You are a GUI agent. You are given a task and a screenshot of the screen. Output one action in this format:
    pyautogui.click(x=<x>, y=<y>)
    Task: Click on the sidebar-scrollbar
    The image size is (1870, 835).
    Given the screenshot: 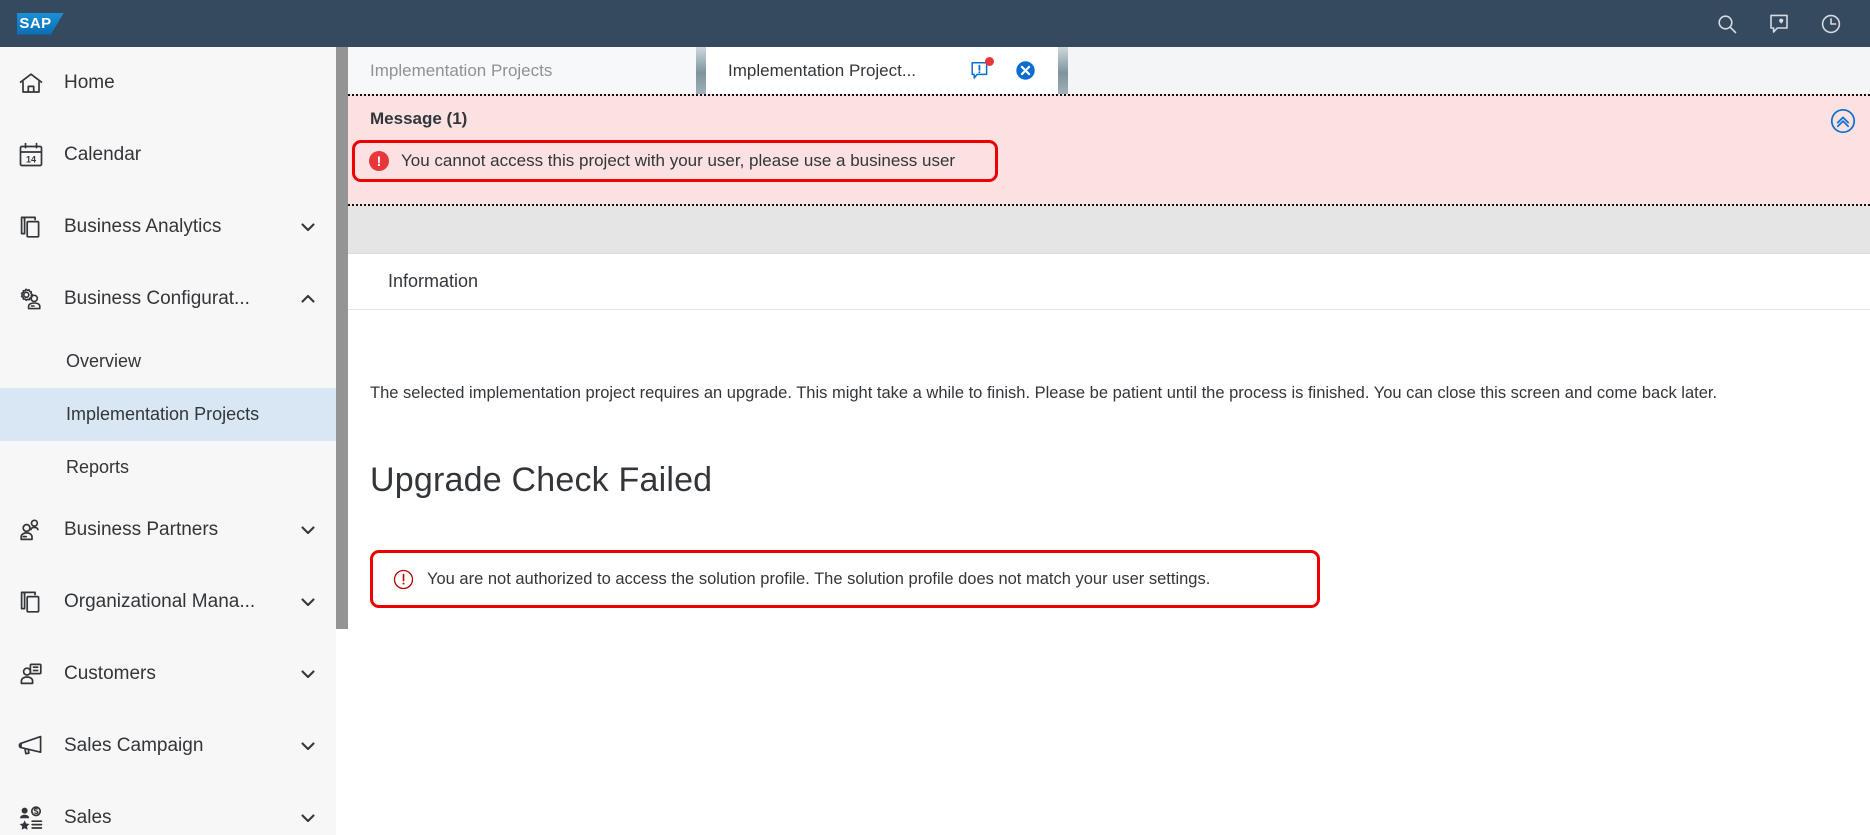 What is the action you would take?
    pyautogui.click(x=342, y=441)
    